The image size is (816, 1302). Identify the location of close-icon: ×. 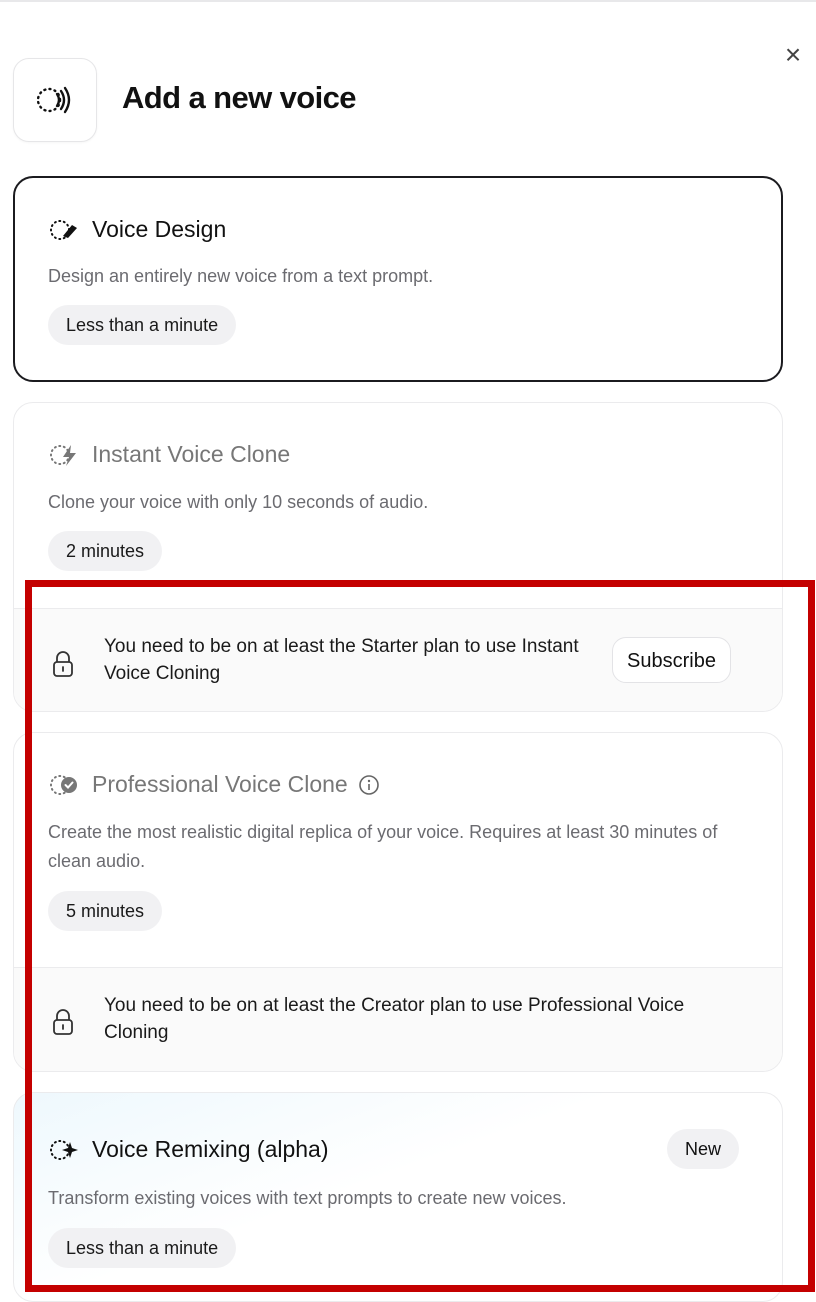
(793, 55).